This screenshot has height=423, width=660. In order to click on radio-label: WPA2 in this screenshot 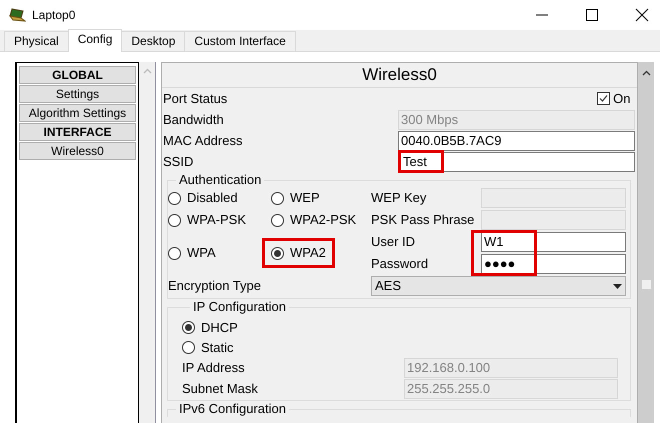, I will do `click(308, 253)`.